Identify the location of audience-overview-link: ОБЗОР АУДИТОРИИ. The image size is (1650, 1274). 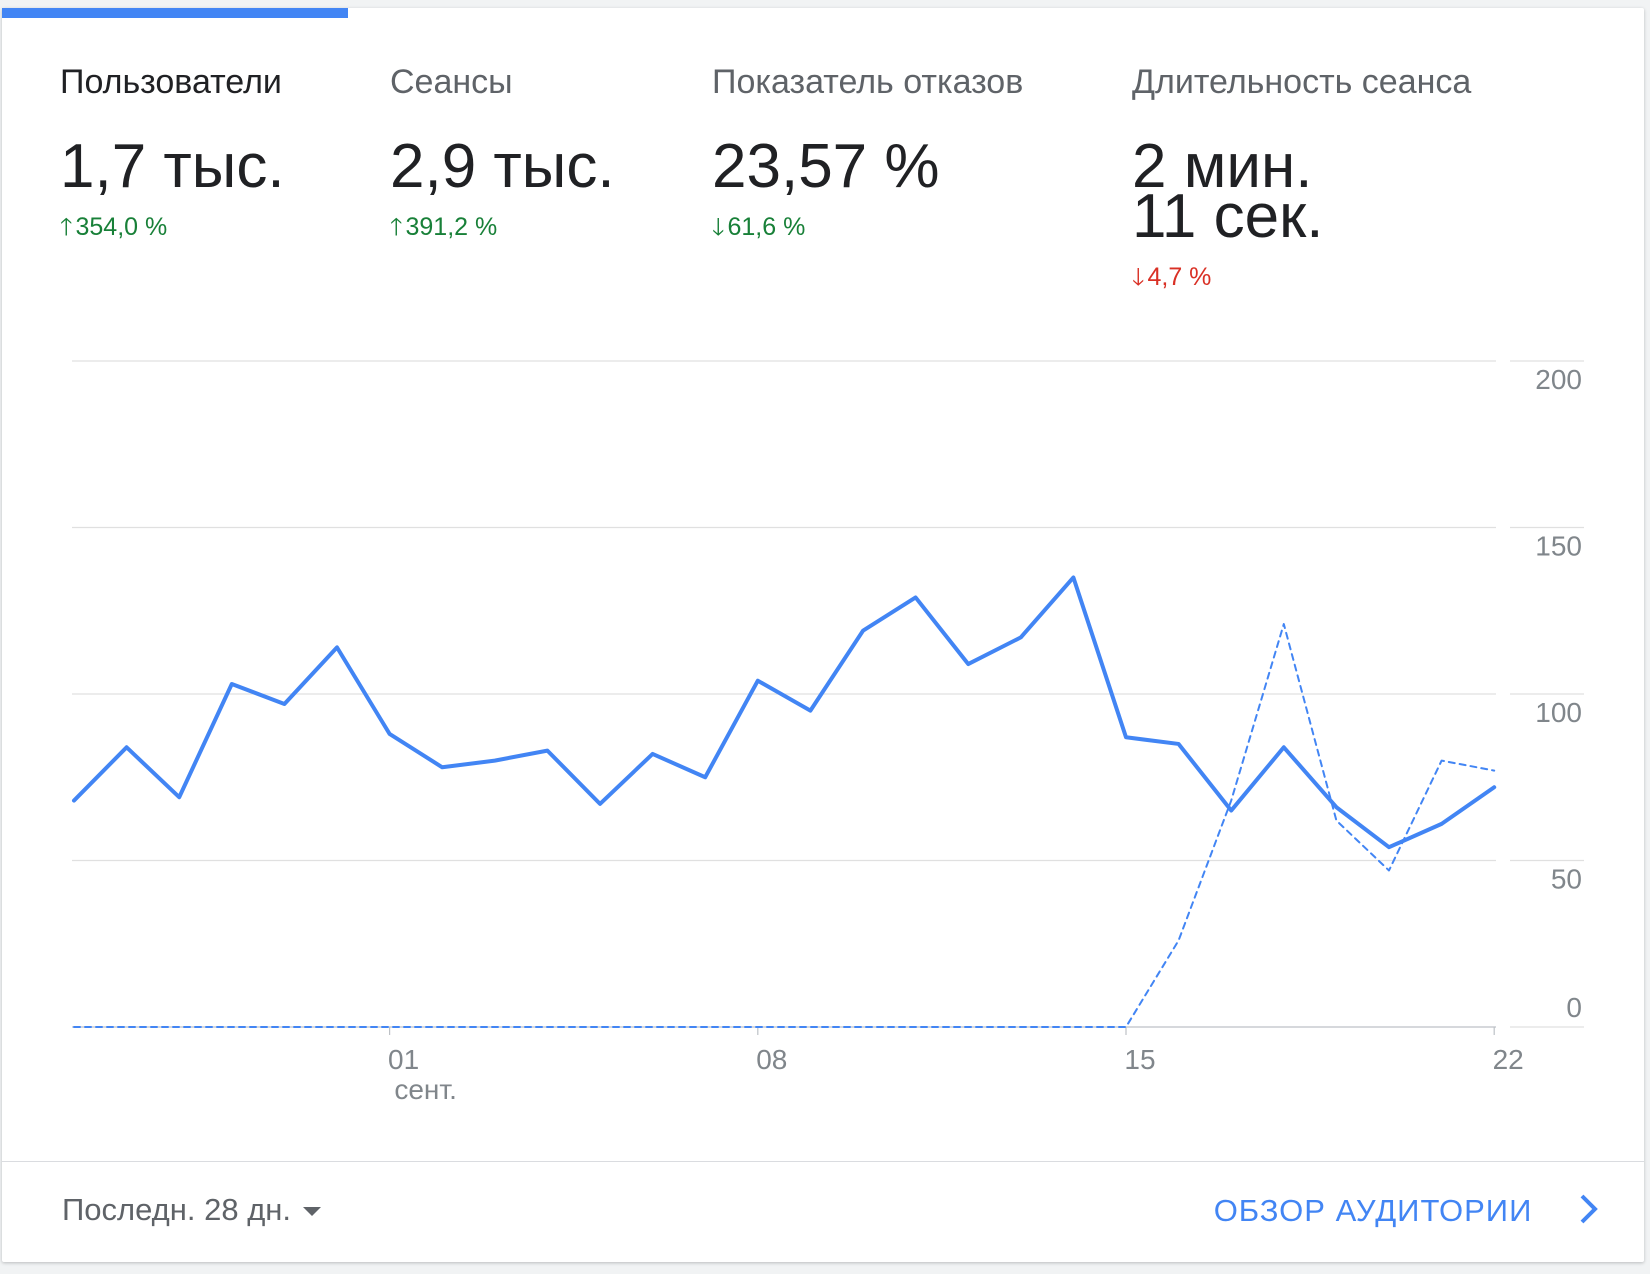
(1407, 1213).